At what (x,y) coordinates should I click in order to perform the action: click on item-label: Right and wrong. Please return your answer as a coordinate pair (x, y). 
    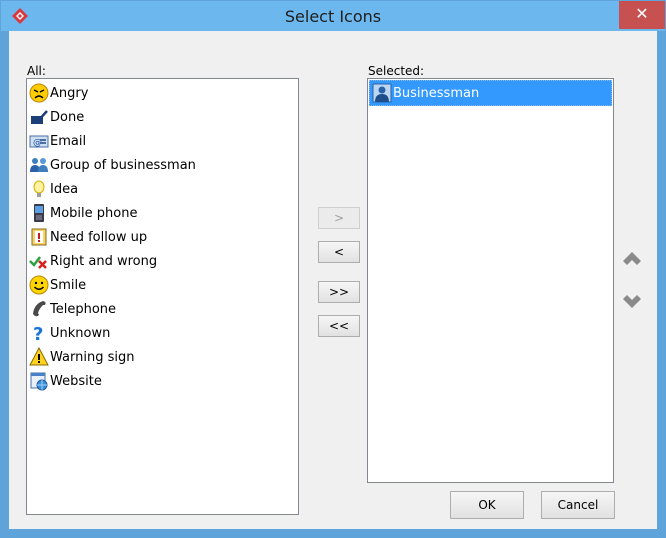
    Looking at the image, I should click on (104, 261).